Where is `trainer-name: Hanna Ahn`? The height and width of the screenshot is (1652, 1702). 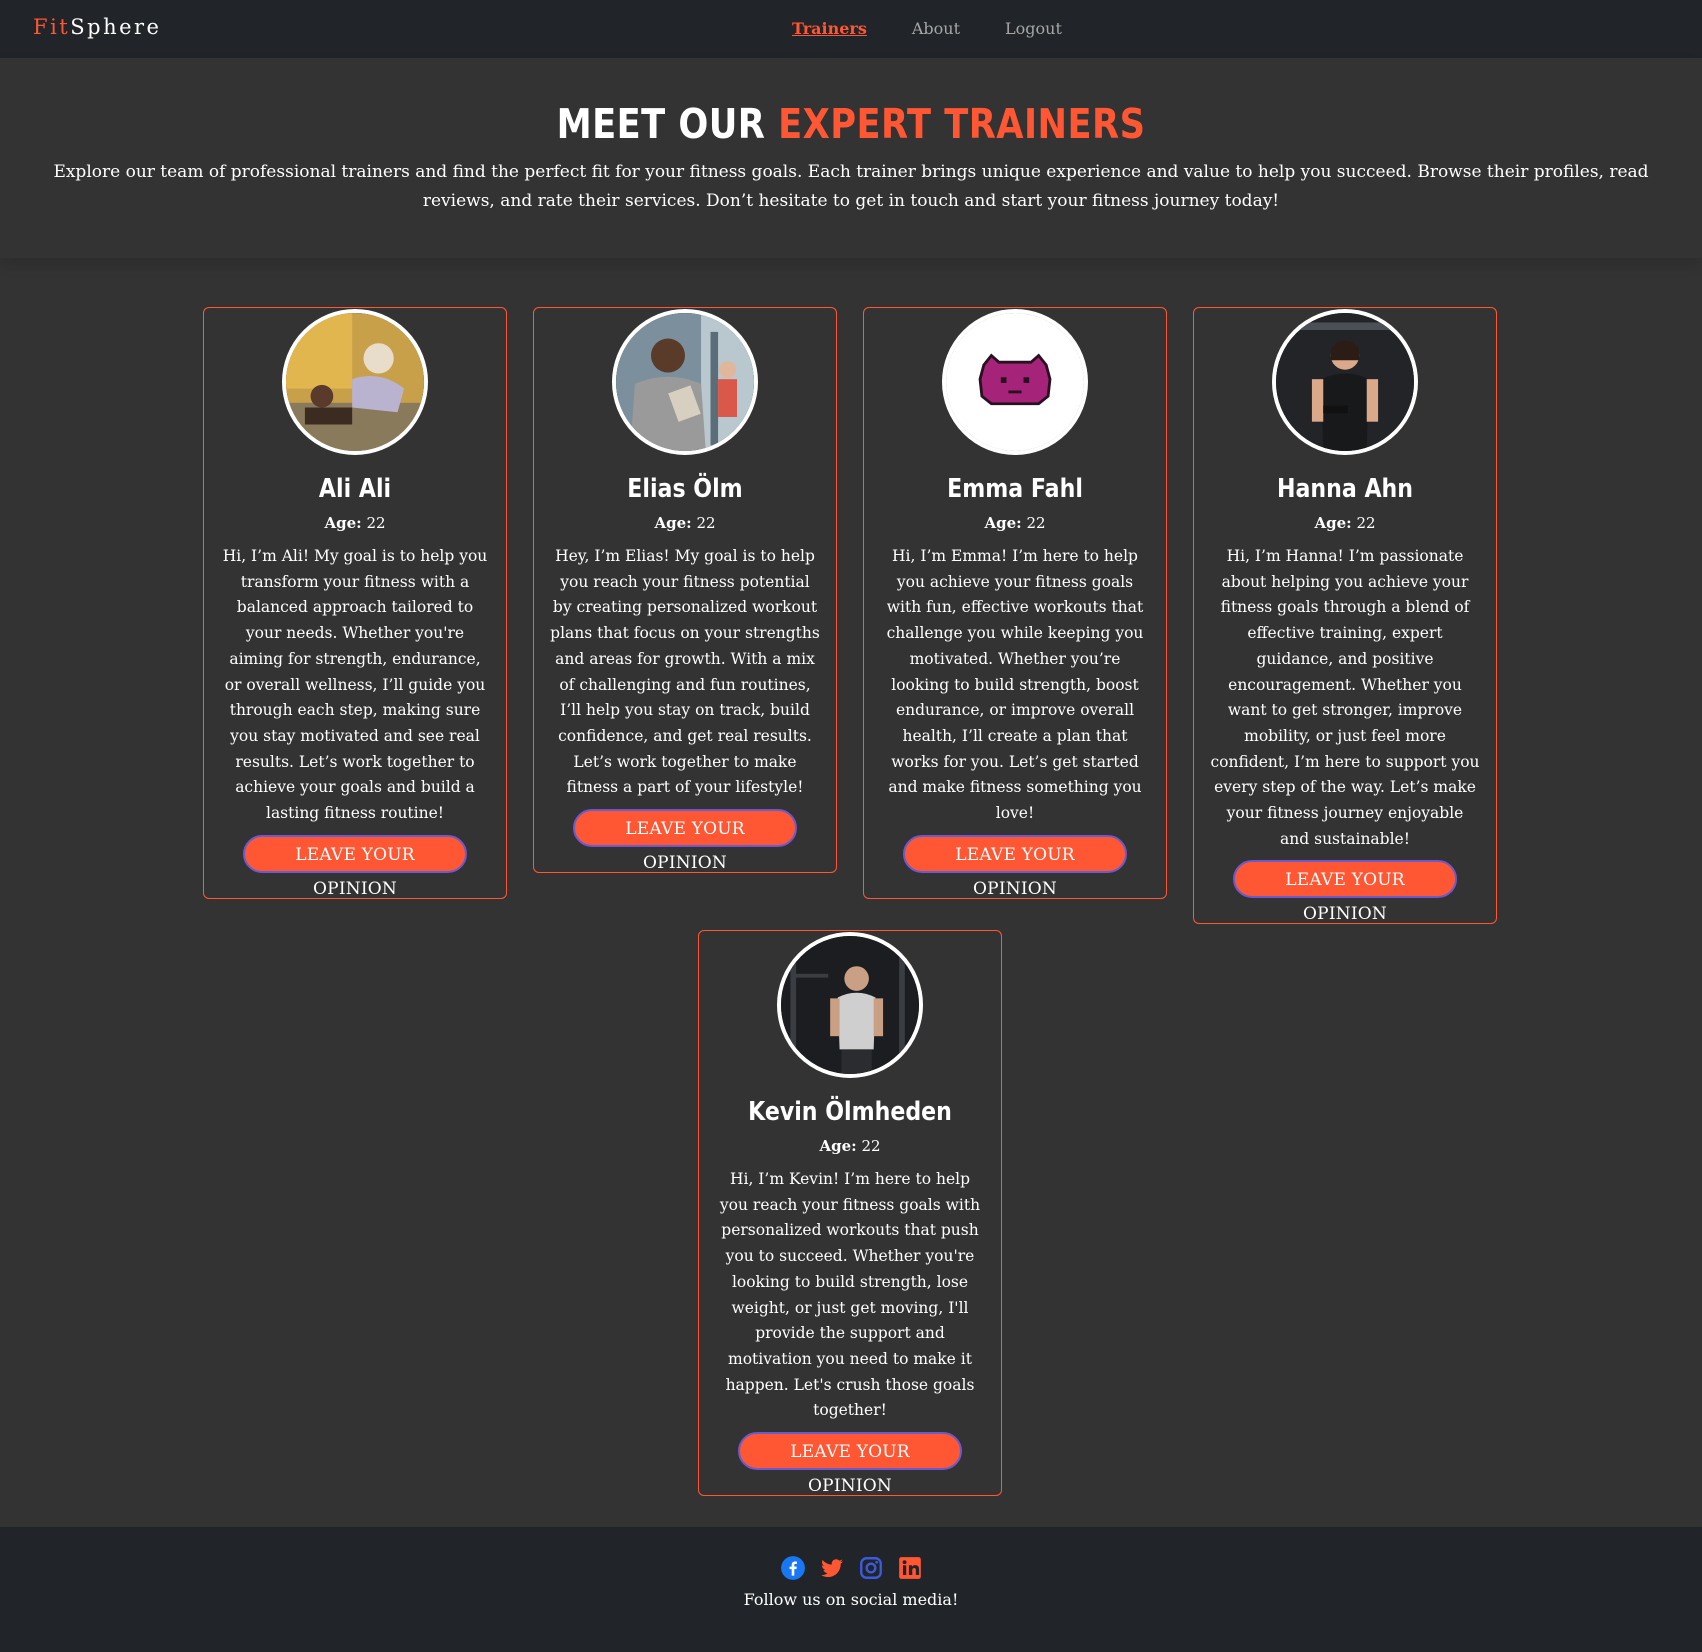 trainer-name: Hanna Ahn is located at coordinates (1345, 489).